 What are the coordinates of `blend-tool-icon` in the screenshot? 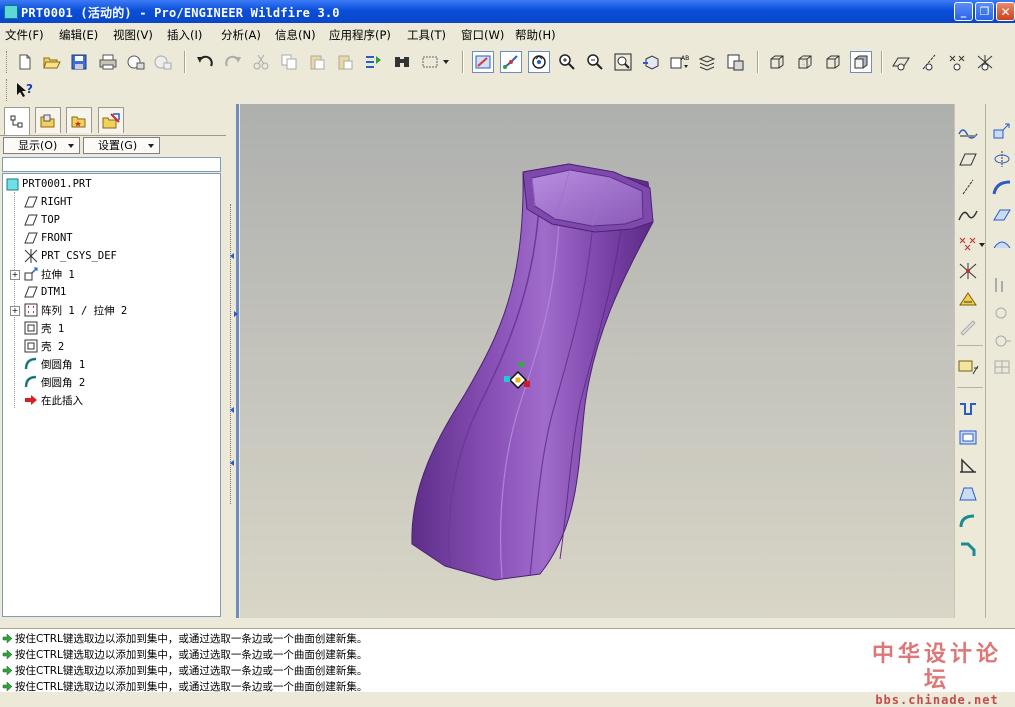 It's located at (1002, 215).